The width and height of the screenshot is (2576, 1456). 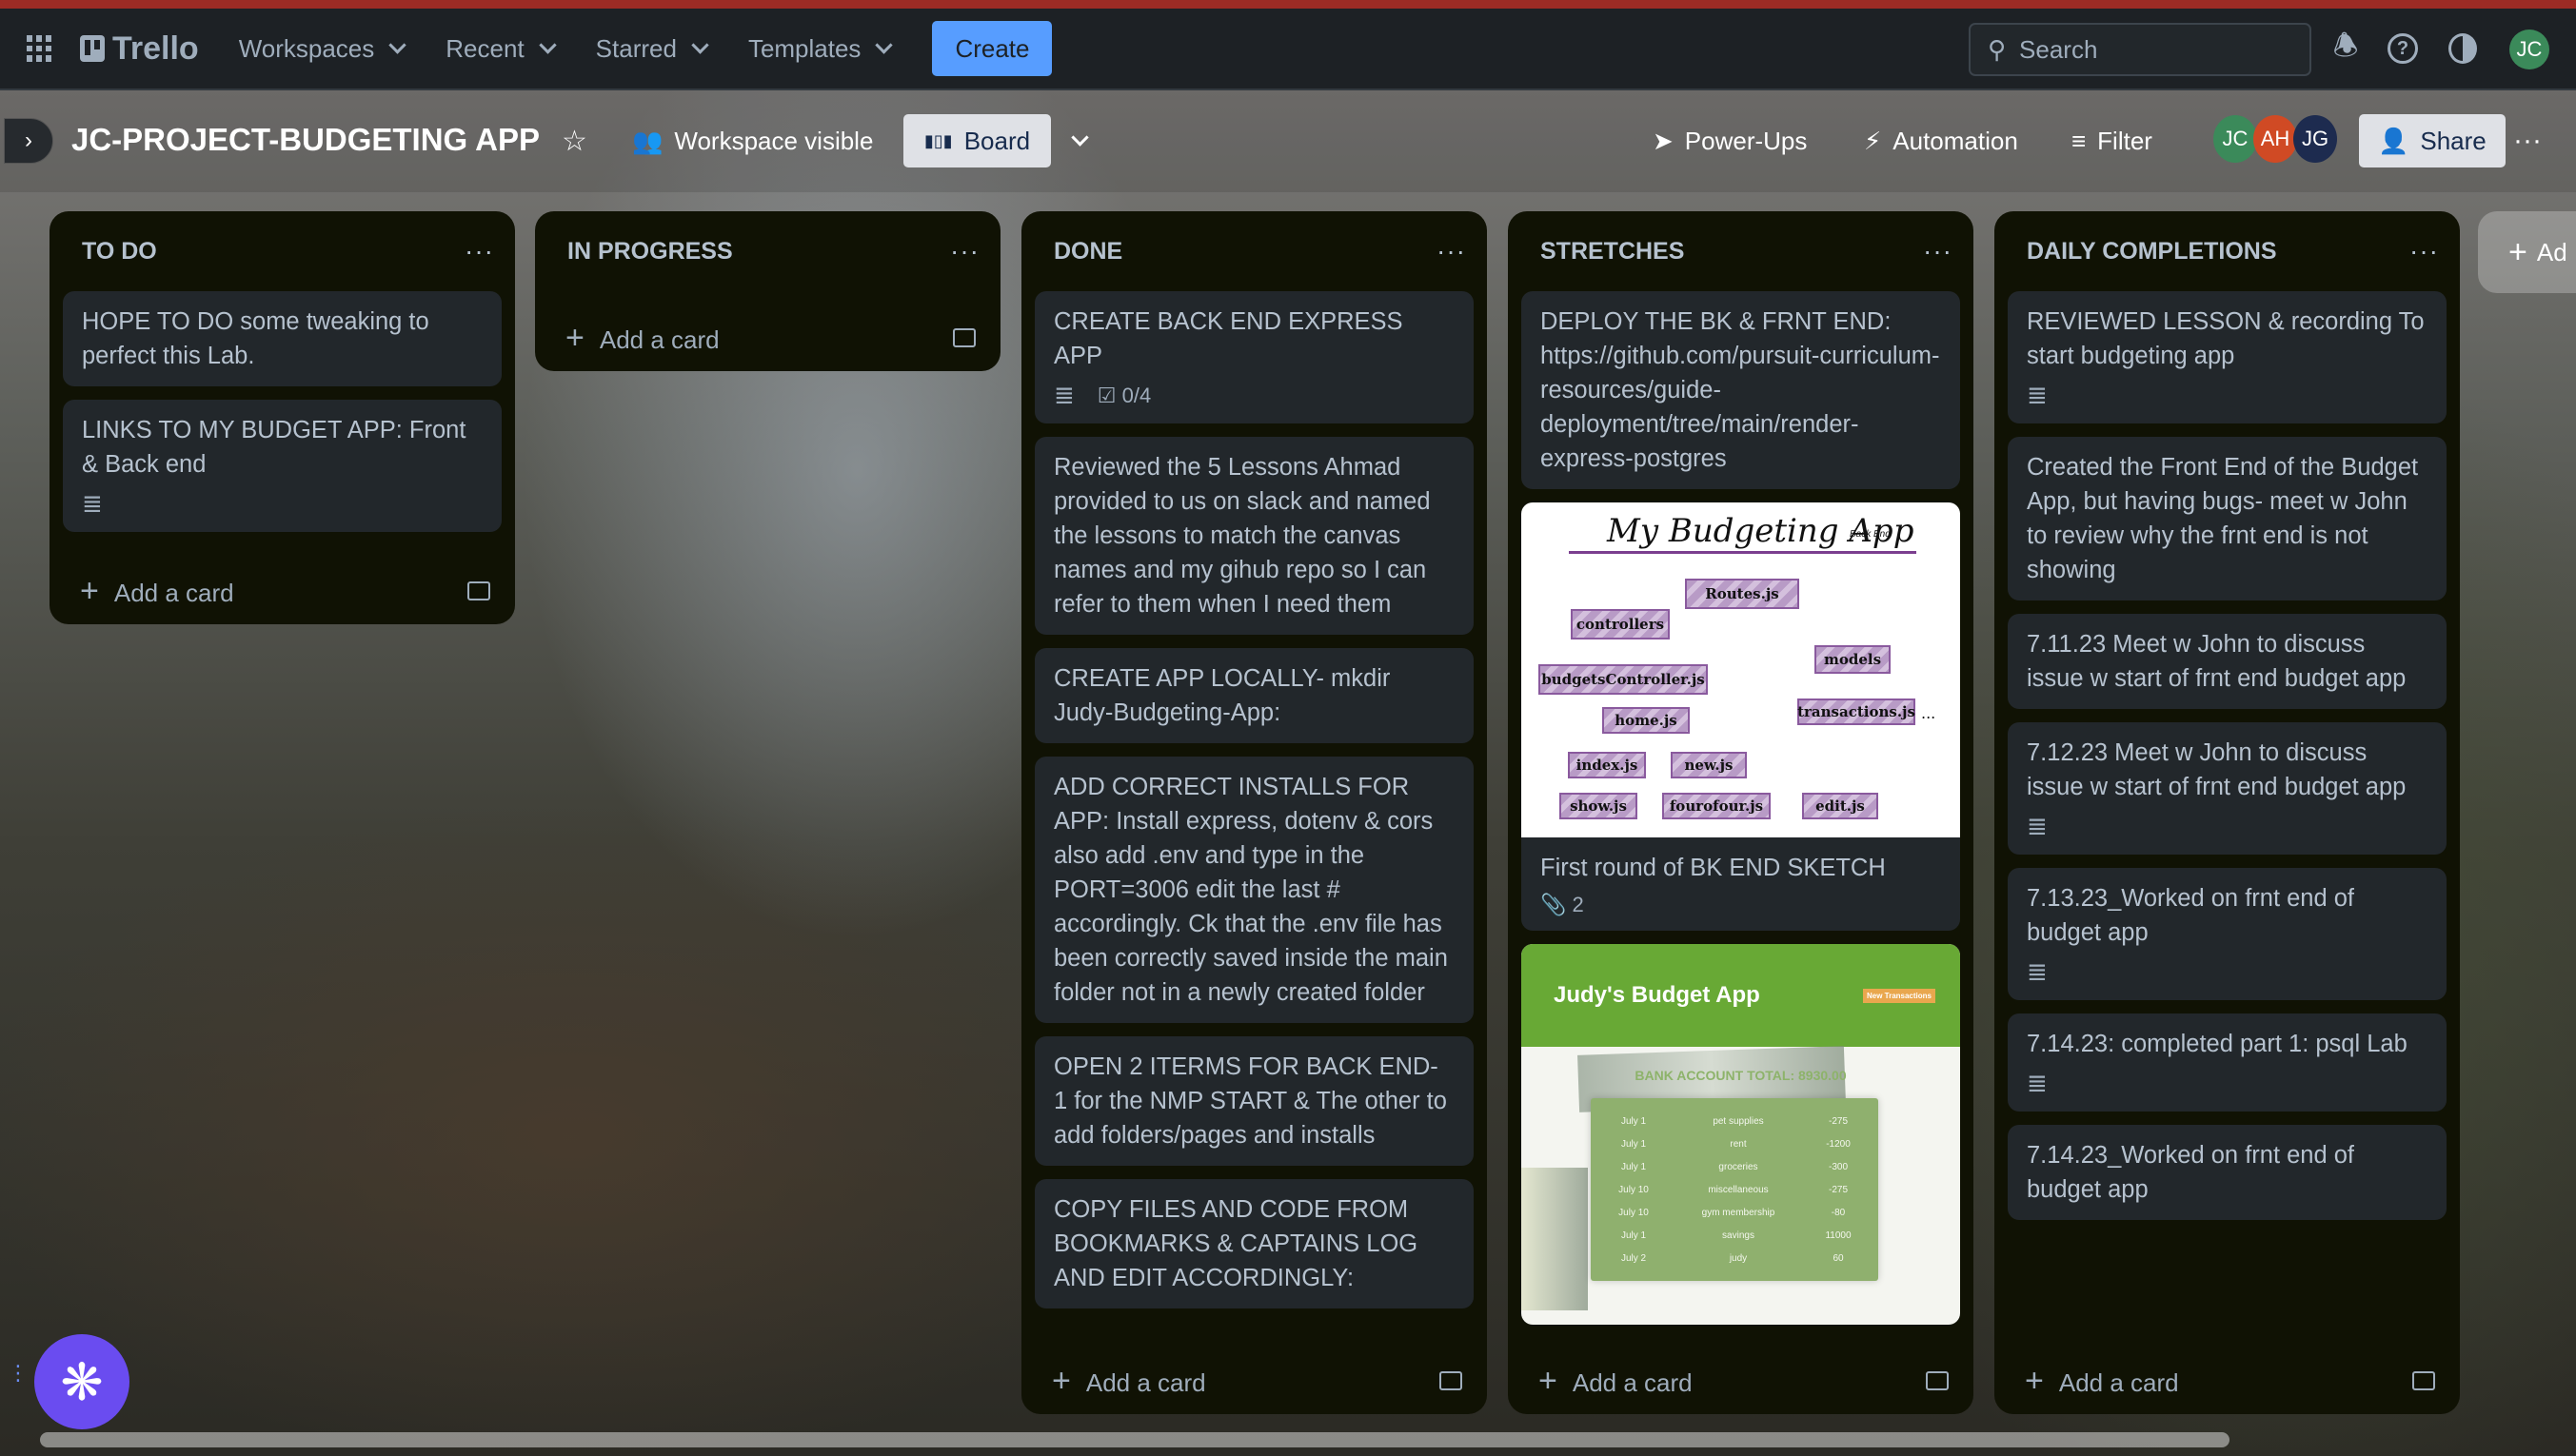 What do you see at coordinates (774, 140) in the screenshot?
I see `visibility-label: Workspace visible` at bounding box center [774, 140].